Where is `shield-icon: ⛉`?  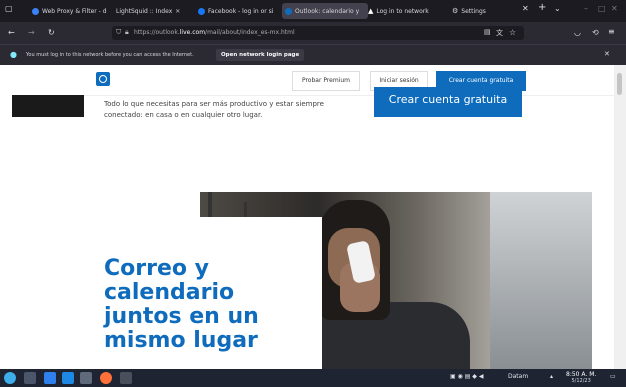 shield-icon: ⛉ is located at coordinates (118, 32).